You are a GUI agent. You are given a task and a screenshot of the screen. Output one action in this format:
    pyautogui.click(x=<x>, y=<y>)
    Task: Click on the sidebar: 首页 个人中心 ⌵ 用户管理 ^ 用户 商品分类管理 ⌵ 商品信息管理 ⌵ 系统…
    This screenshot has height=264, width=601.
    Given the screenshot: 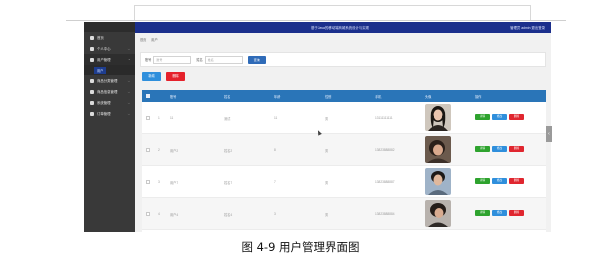 What is the action you would take?
    pyautogui.click(x=109, y=127)
    